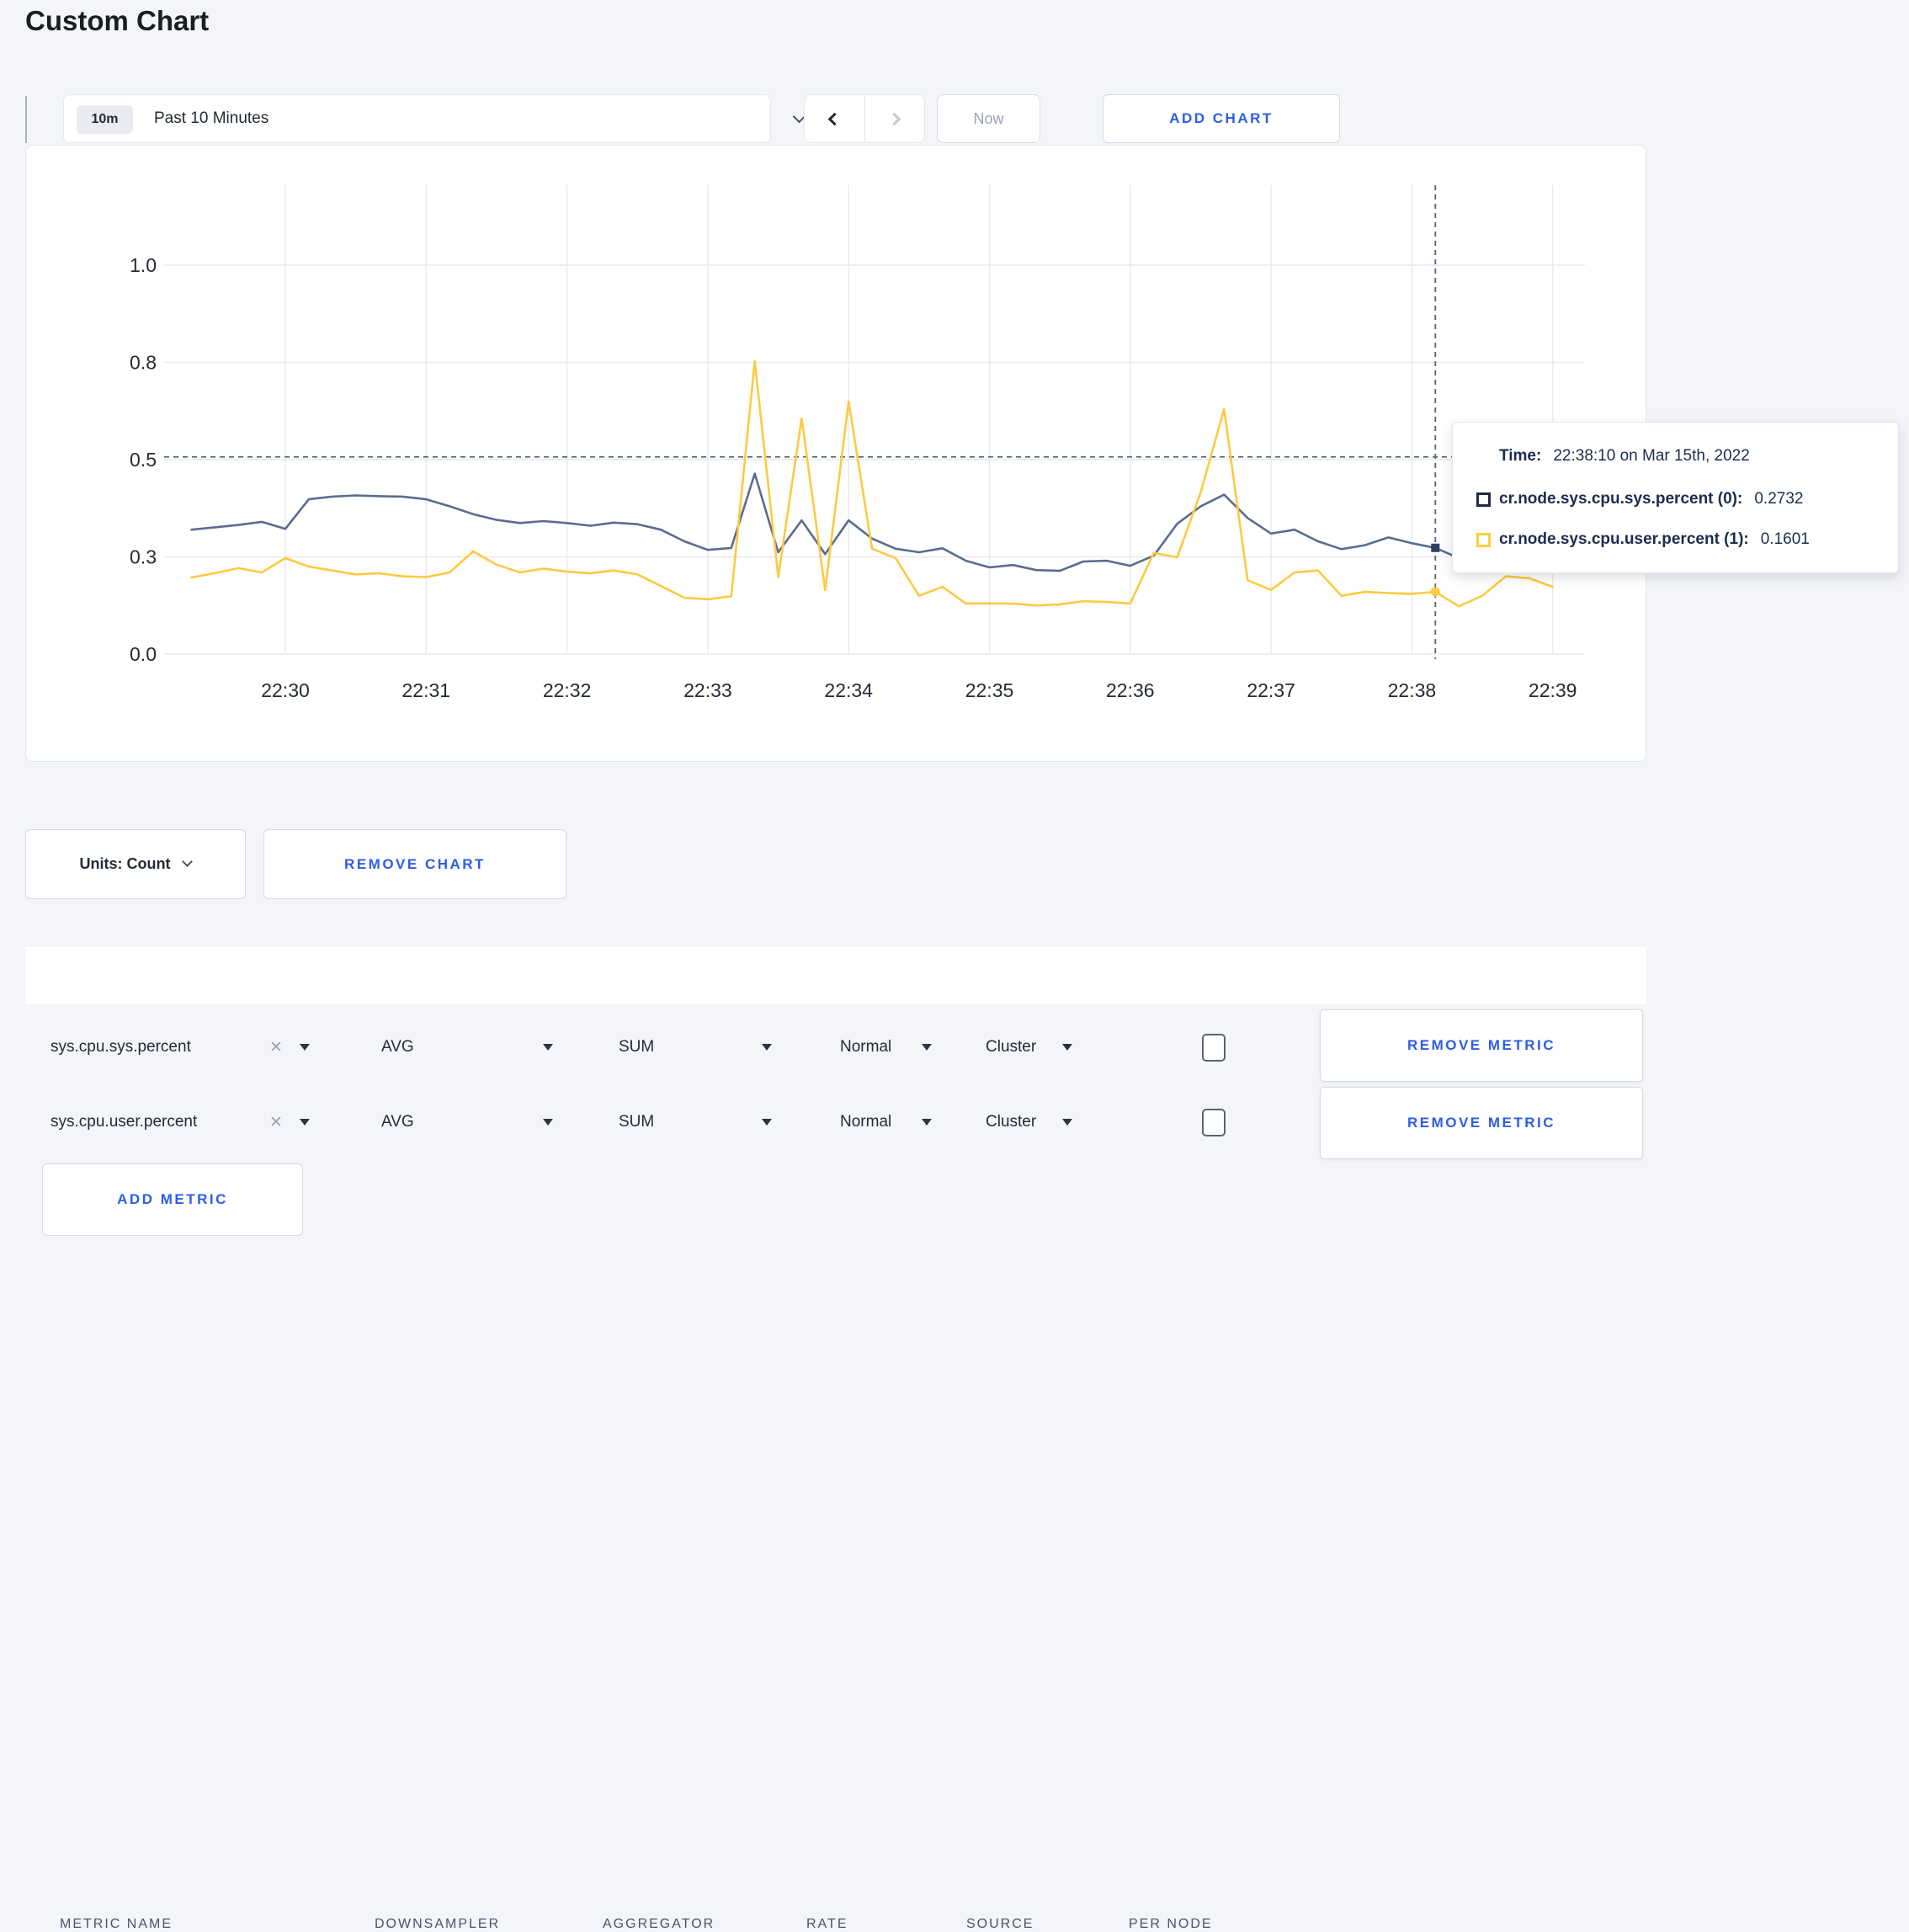 This screenshot has height=1932, width=1909. I want to click on chevron-left-icon, so click(834, 119).